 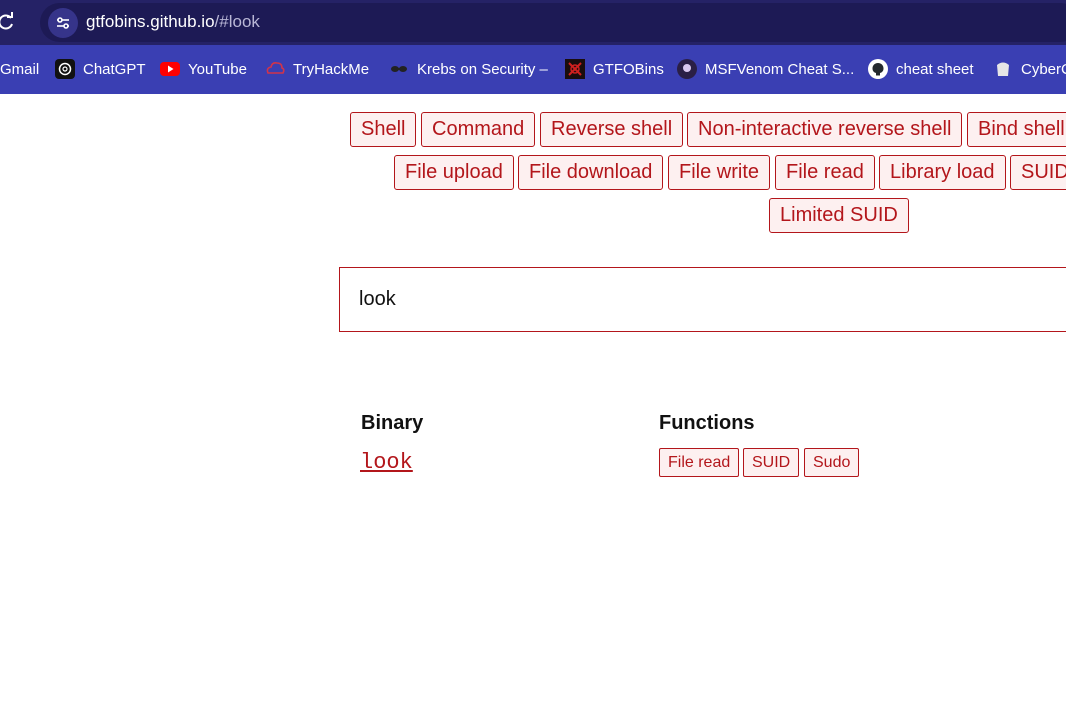 What do you see at coordinates (771, 462) in the screenshot?
I see `function-tag-suid: SUID` at bounding box center [771, 462].